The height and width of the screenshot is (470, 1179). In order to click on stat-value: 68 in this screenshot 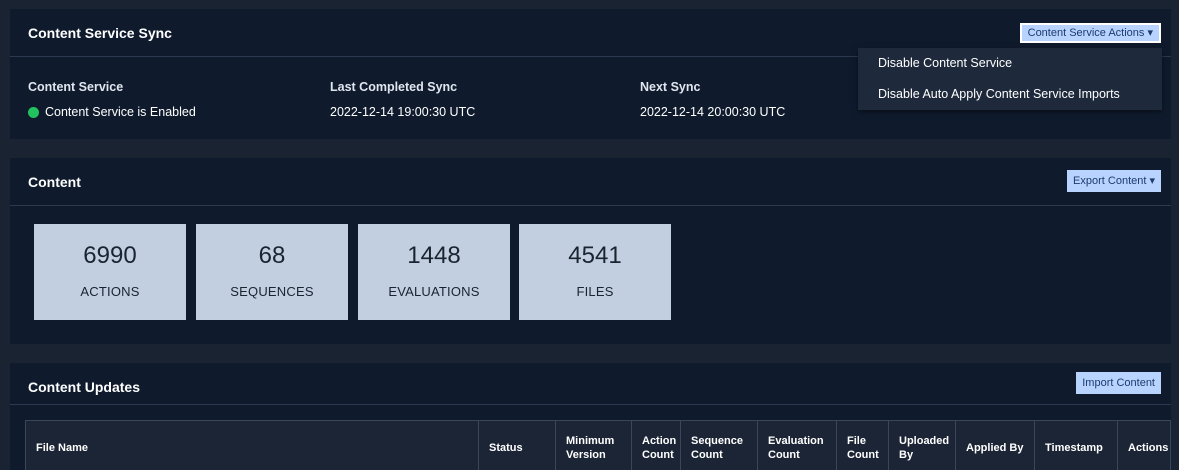, I will do `click(272, 255)`.